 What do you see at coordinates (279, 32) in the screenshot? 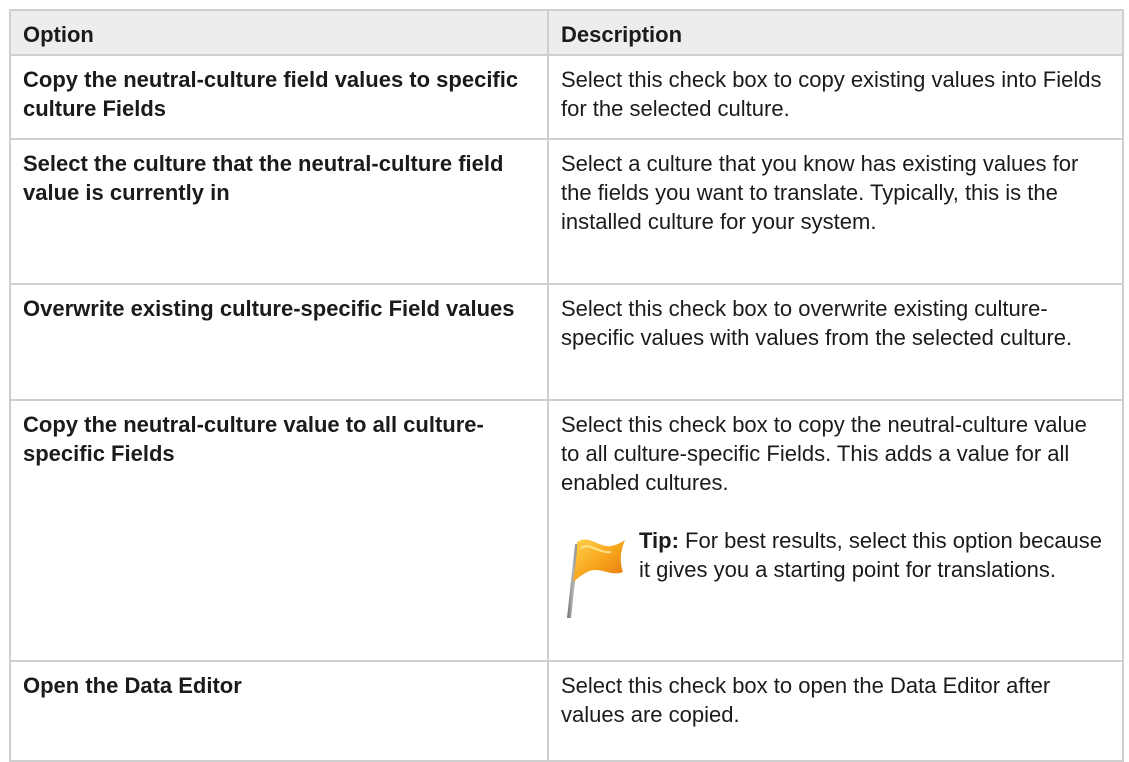
I see `column-header-option: Option` at bounding box center [279, 32].